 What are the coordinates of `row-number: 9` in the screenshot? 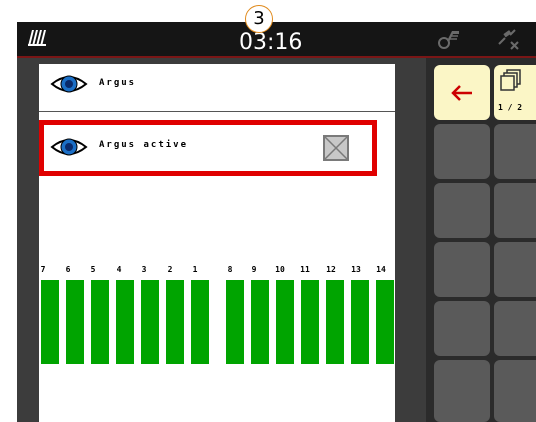 It's located at (254, 269).